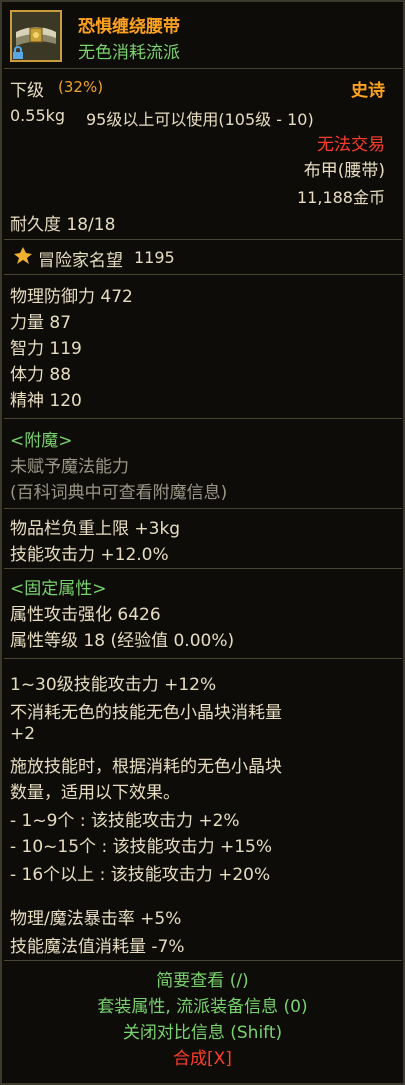 This screenshot has width=405, height=1085. I want to click on brief-view-button: 简要查看 (/), so click(202, 978).